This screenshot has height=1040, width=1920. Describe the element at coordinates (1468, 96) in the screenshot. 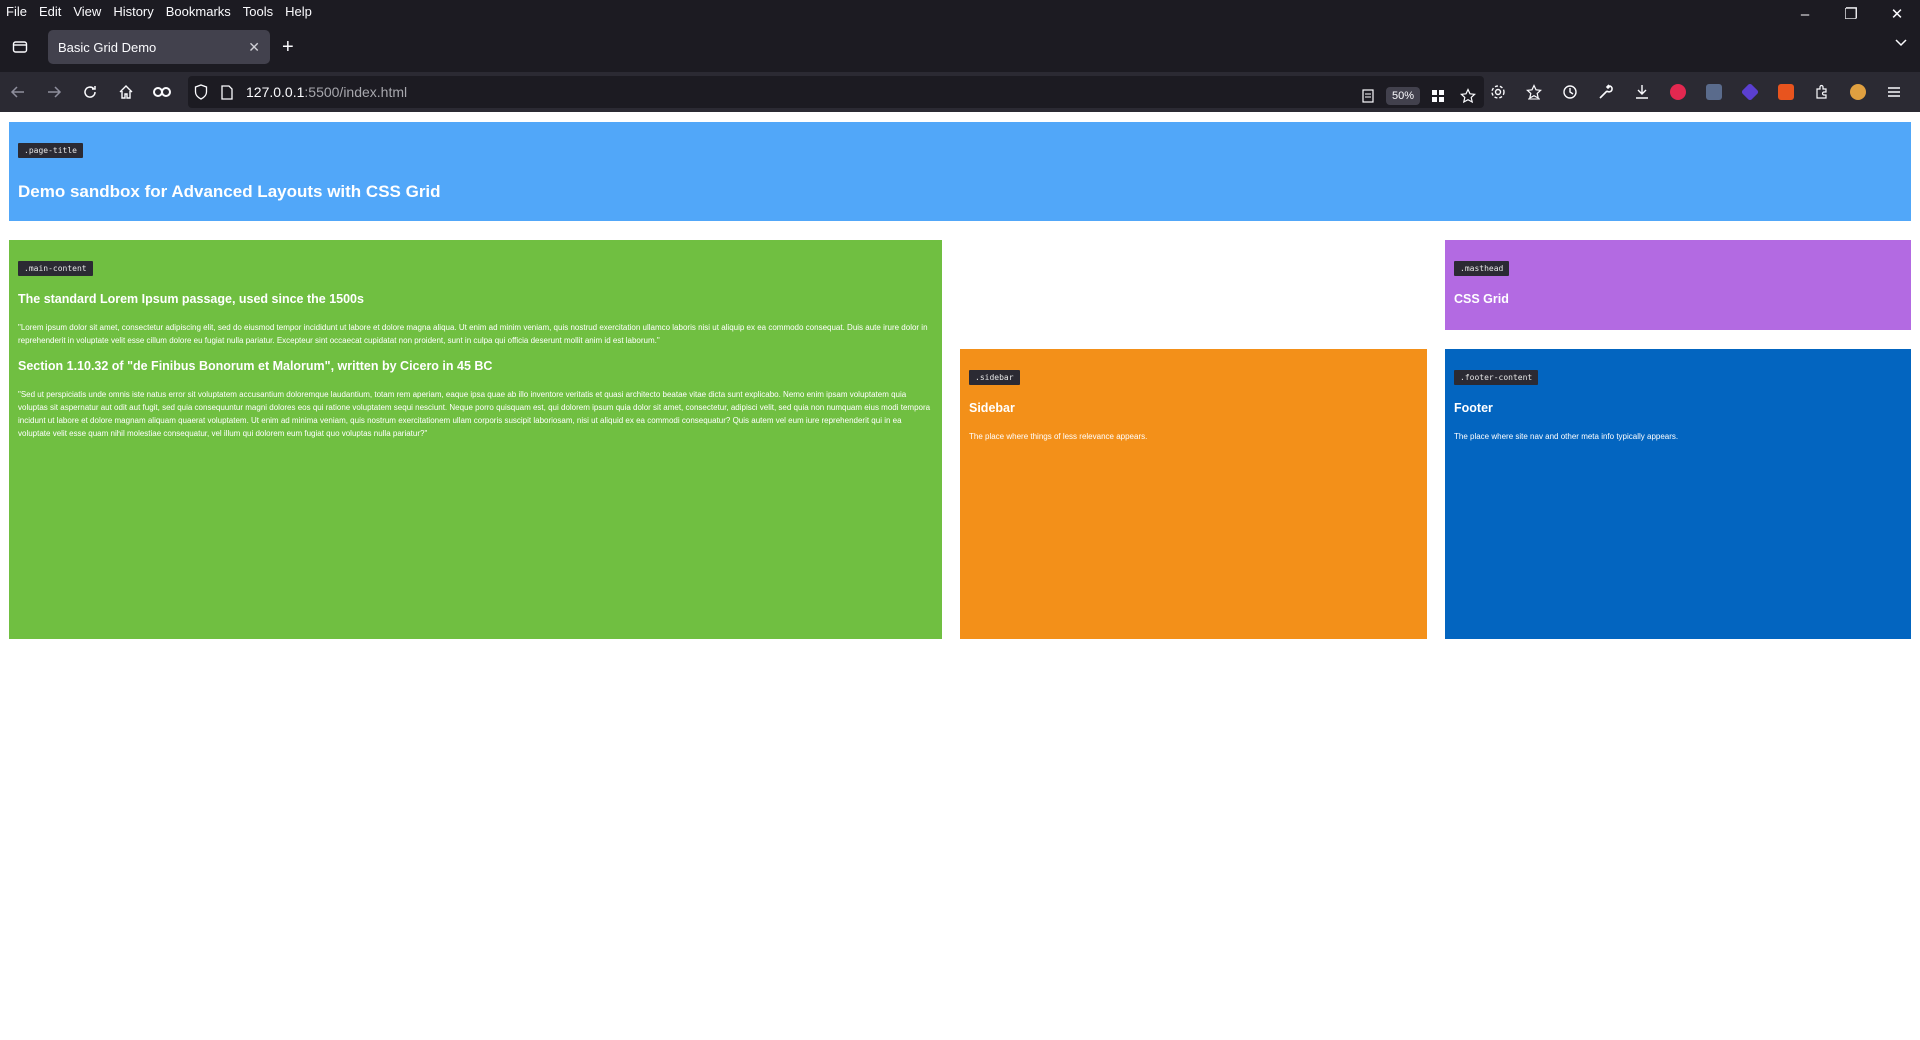

I see `bookmark-star-icon` at that location.